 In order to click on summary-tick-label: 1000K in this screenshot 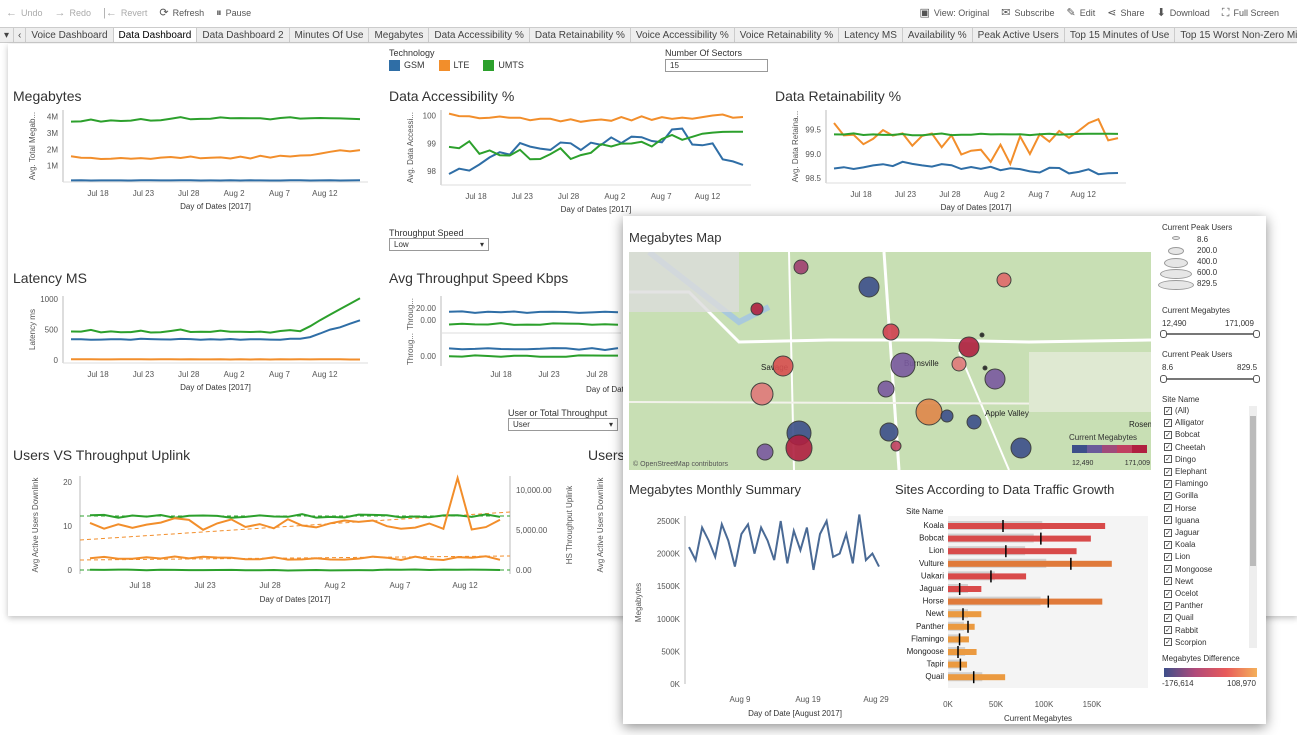, I will do `click(669, 619)`.